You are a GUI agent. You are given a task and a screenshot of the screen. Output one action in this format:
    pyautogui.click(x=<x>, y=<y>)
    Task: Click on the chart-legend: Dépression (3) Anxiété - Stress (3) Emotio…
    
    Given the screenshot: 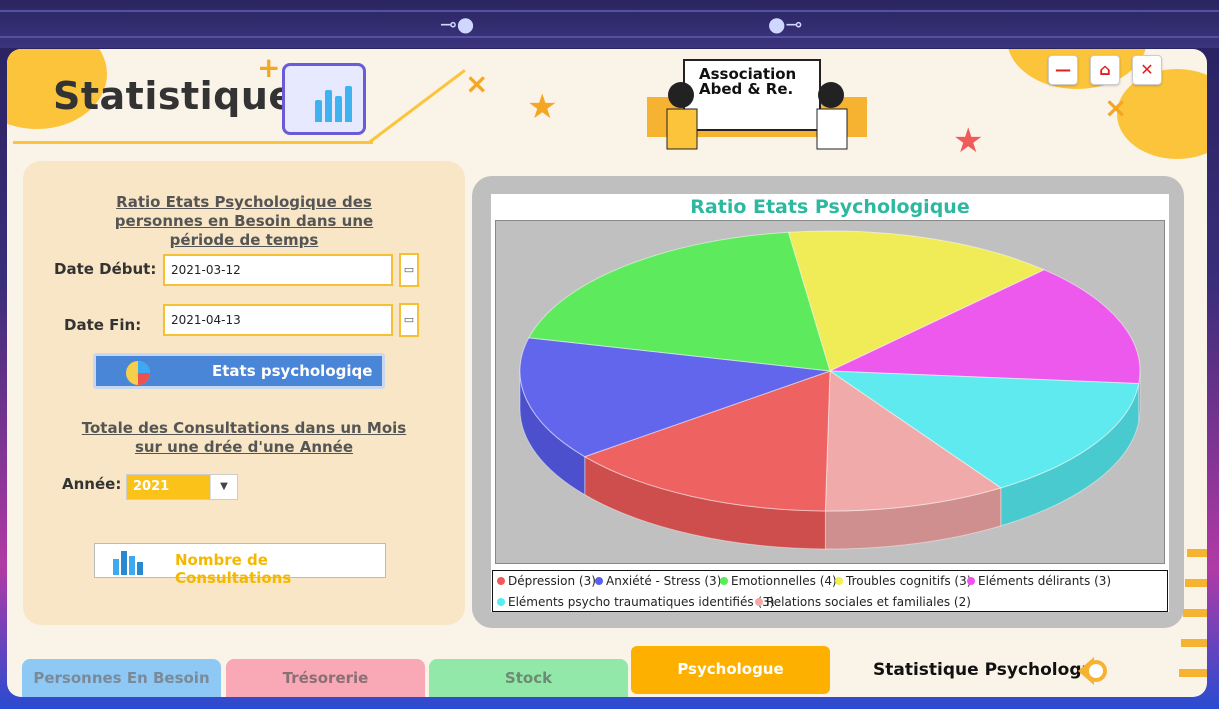 What is the action you would take?
    pyautogui.click(x=830, y=591)
    